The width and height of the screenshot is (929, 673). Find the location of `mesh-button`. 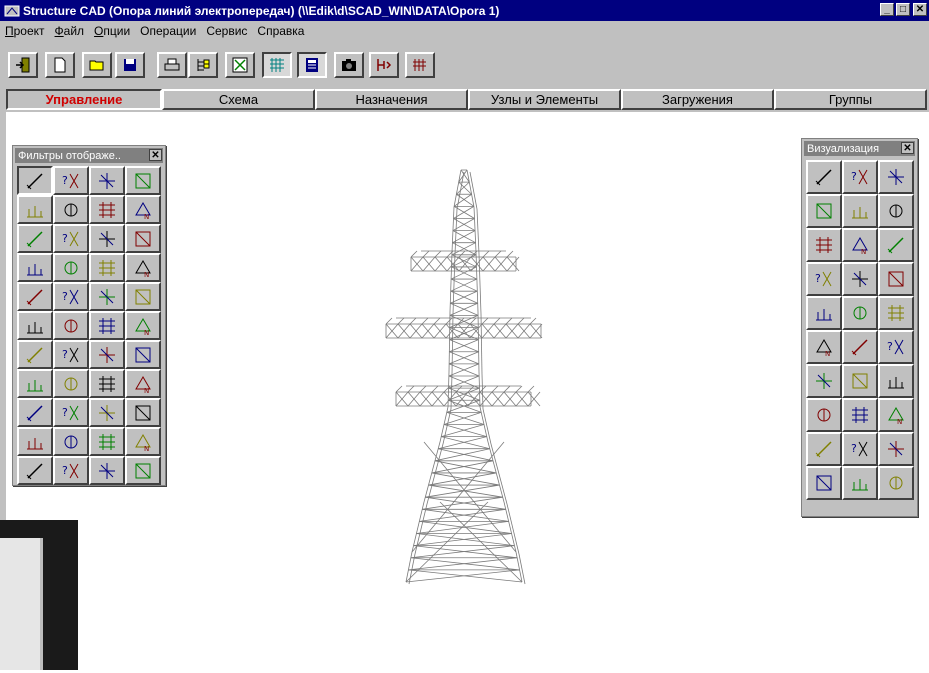

mesh-button is located at coordinates (277, 65).